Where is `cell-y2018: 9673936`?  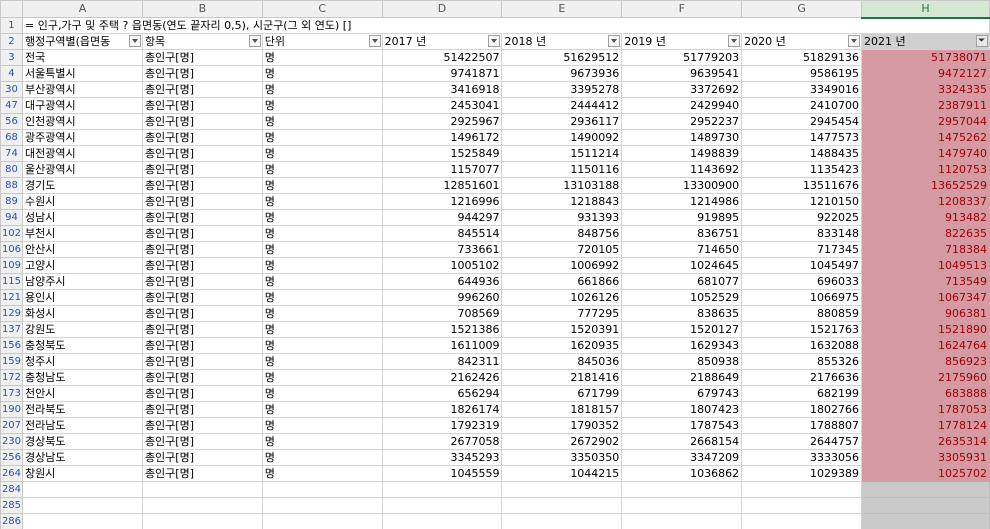 cell-y2018: 9673936 is located at coordinates (562, 73).